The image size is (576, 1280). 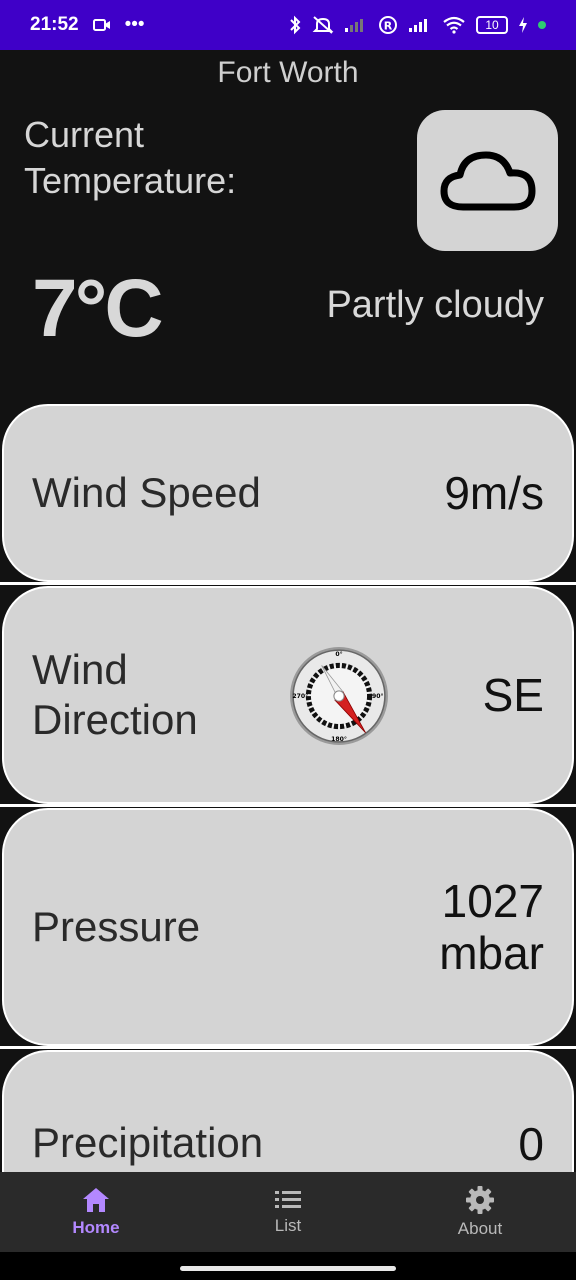 What do you see at coordinates (96, 1227) in the screenshot?
I see `nav-home-label: Home` at bounding box center [96, 1227].